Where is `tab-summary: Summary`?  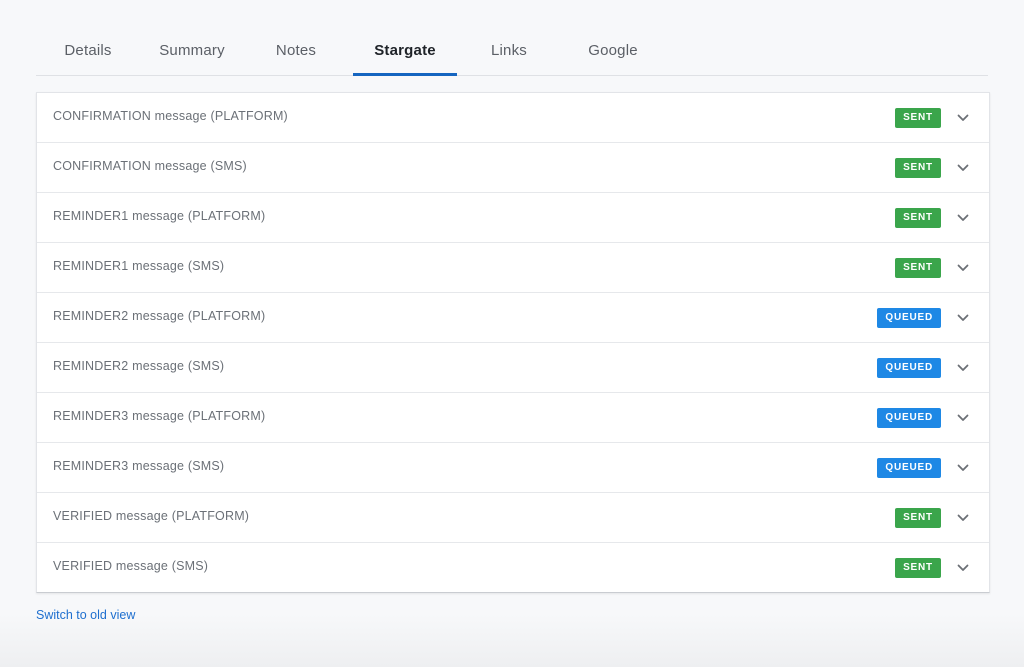
tab-summary: Summary is located at coordinates (192, 50).